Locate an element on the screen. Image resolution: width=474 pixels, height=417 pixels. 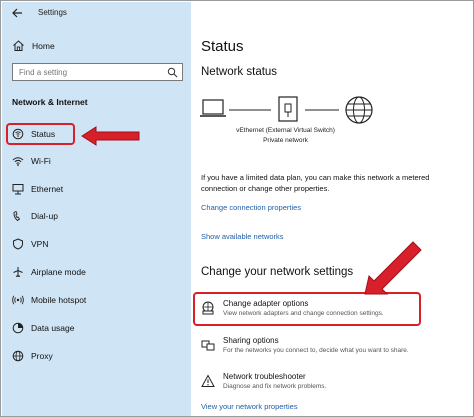
sidebar-item-dialup: Dial-up is located at coordinates (96, 216).